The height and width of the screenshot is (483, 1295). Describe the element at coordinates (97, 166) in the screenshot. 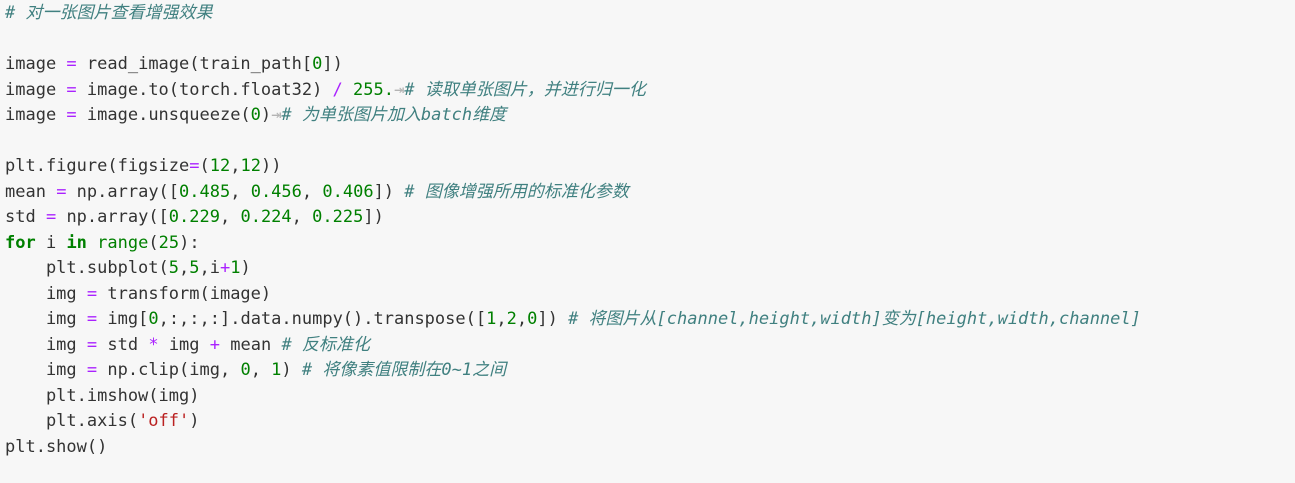

I see `code-token: plt.figure(figsize` at that location.